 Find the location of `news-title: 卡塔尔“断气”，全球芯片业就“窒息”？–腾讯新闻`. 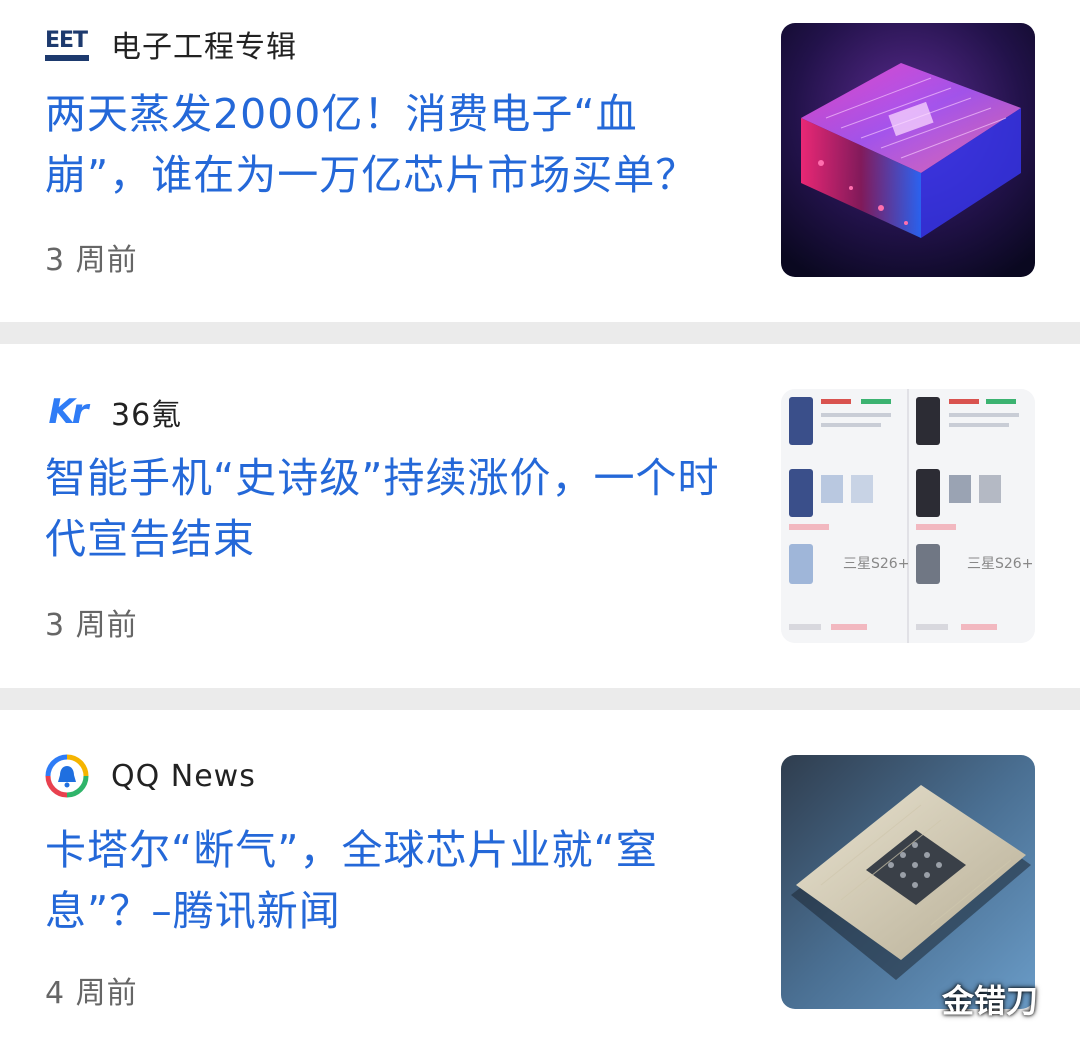

news-title: 卡塔尔“断气”，全球芯片业就“窒息”？–腾讯新闻 is located at coordinates (390, 881).